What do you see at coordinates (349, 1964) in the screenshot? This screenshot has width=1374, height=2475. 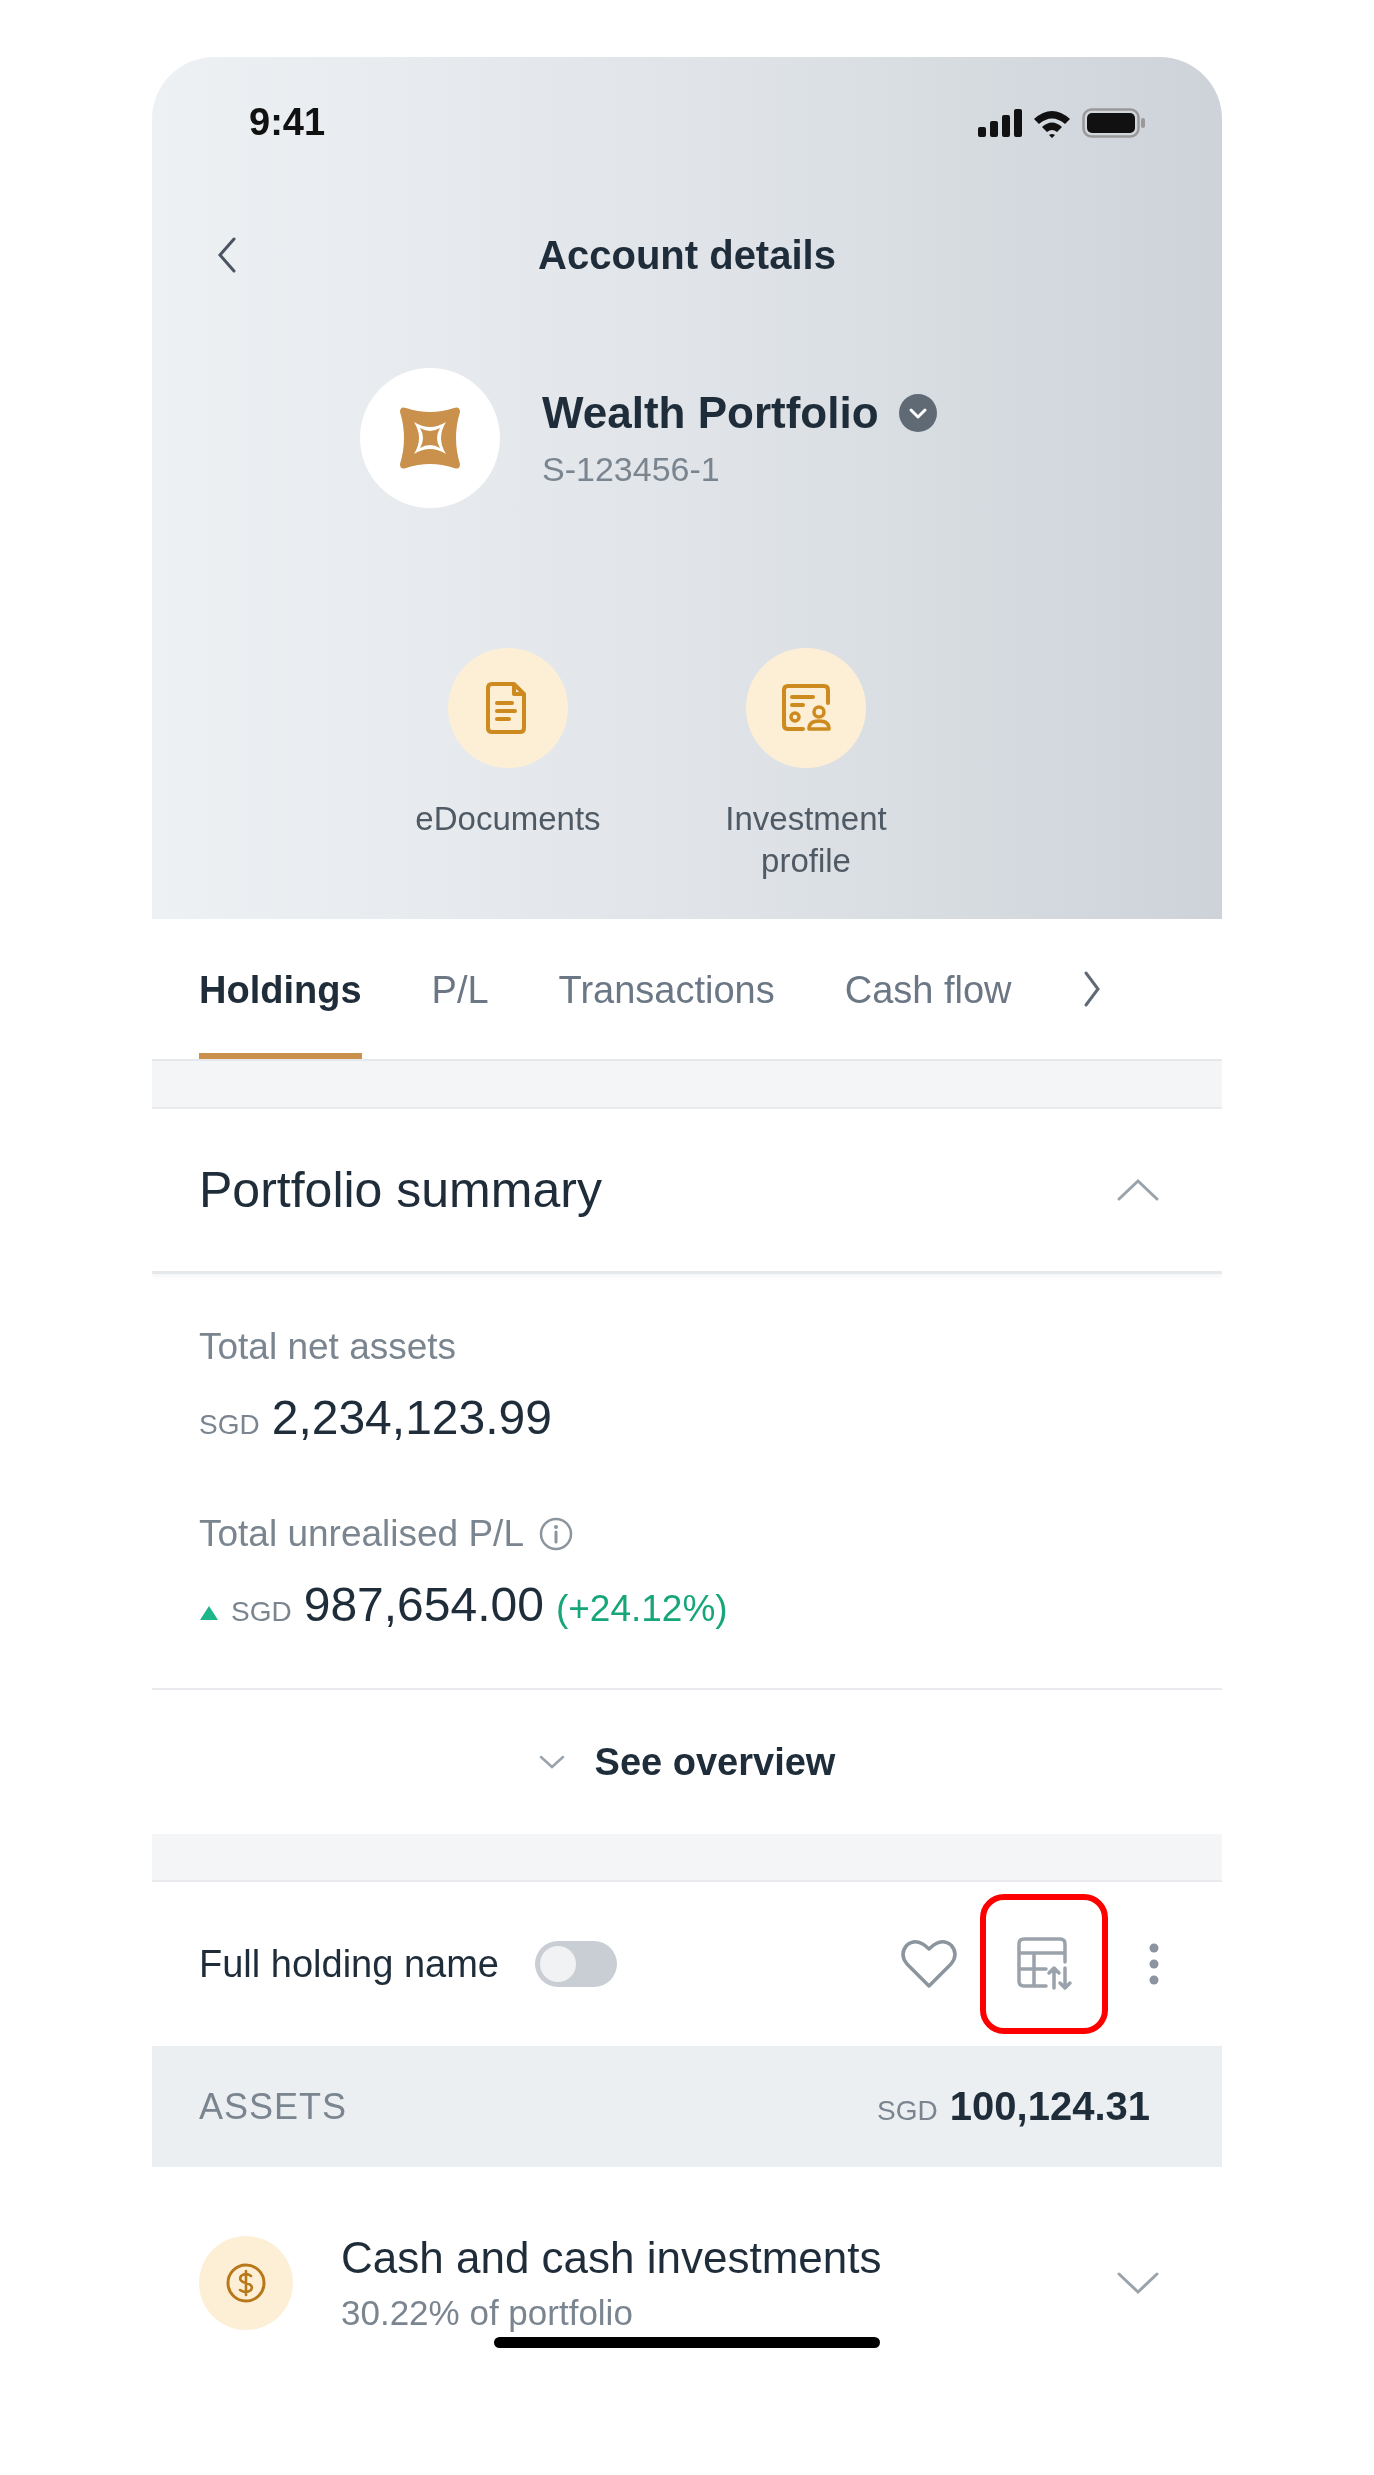 I see `toggle-label: Full holding name` at bounding box center [349, 1964].